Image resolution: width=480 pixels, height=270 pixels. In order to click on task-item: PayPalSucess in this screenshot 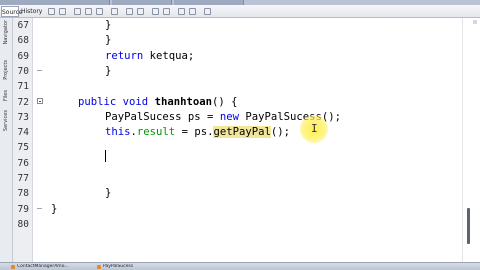, I will do `click(126, 267)`.